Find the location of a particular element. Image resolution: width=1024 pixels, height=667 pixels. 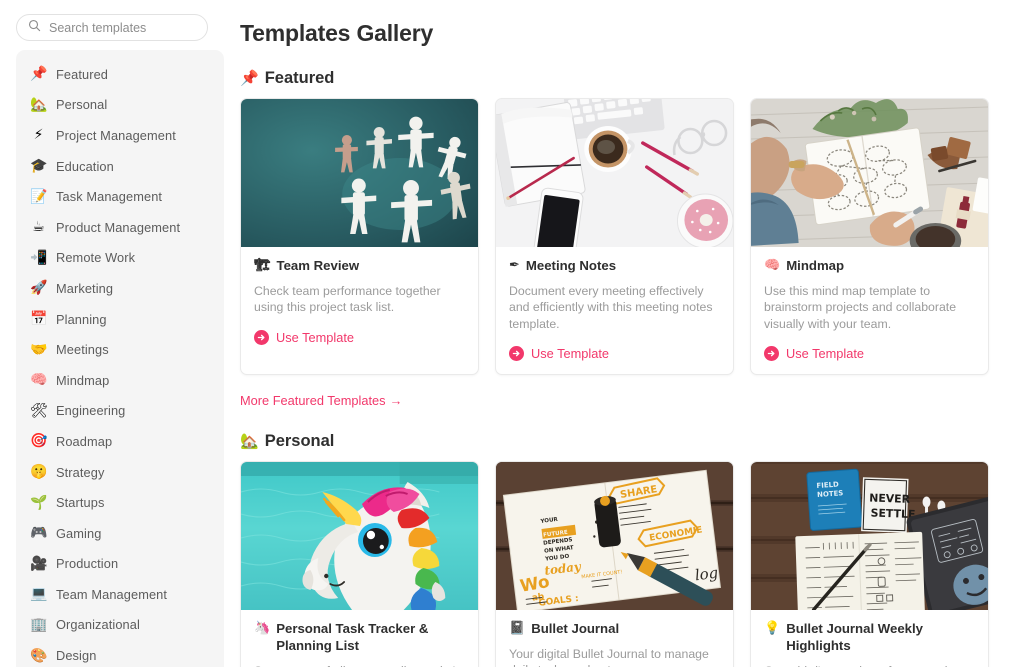

sidebar-item-organizational: 🏢 Organizational is located at coordinates (120, 625).